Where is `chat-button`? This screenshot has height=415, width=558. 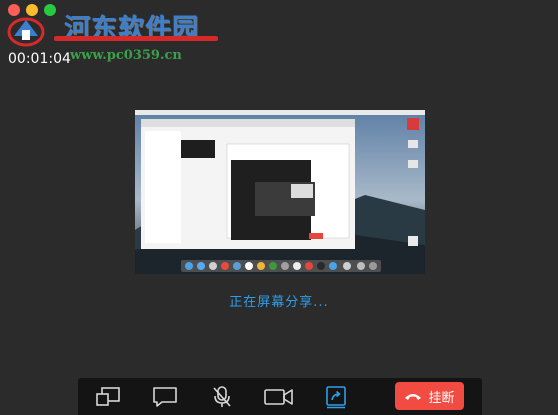
chat-button is located at coordinates (165, 397).